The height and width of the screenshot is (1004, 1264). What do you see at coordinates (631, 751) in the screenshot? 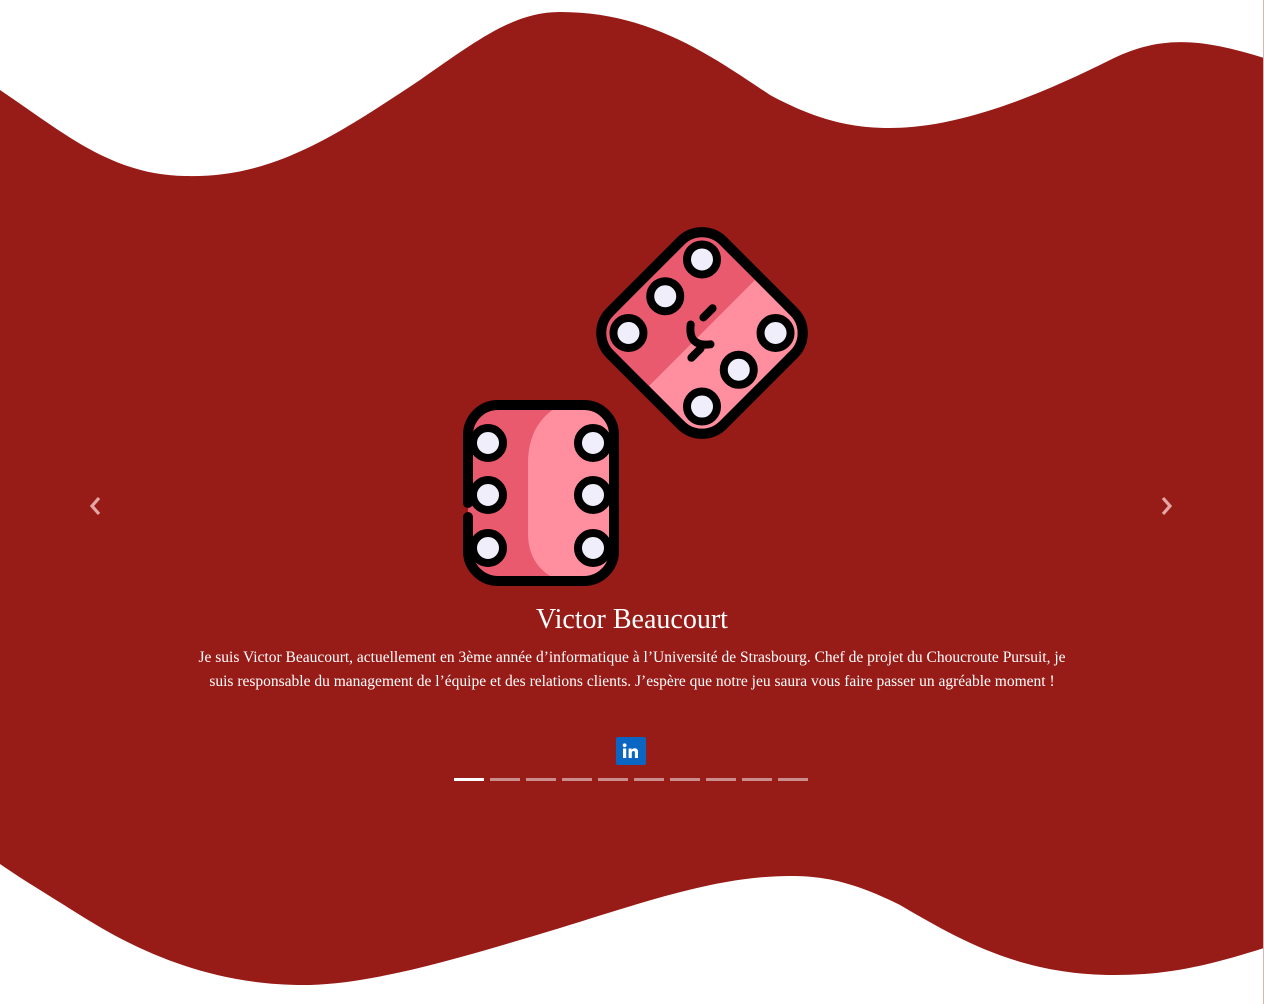
I see `linkedin-icon` at bounding box center [631, 751].